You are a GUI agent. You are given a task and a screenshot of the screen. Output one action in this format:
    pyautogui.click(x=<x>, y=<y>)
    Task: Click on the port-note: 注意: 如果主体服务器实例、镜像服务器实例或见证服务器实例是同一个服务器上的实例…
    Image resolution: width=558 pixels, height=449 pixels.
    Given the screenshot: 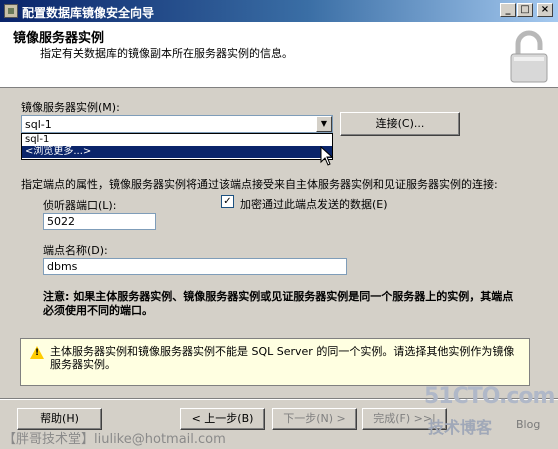 What is the action you would take?
    pyautogui.click(x=278, y=303)
    